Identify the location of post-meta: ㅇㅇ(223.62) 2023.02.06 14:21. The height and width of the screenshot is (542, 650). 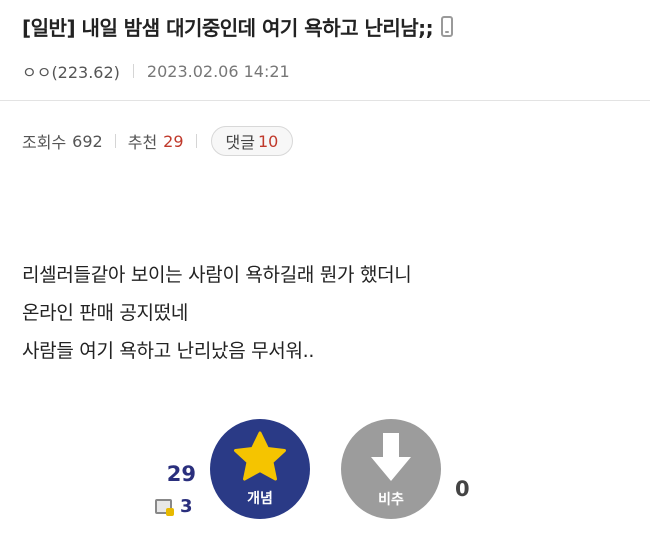
(156, 71).